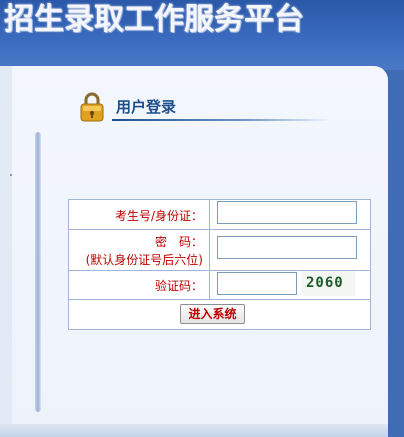  I want to click on login-heading: 用户登录, so click(146, 107).